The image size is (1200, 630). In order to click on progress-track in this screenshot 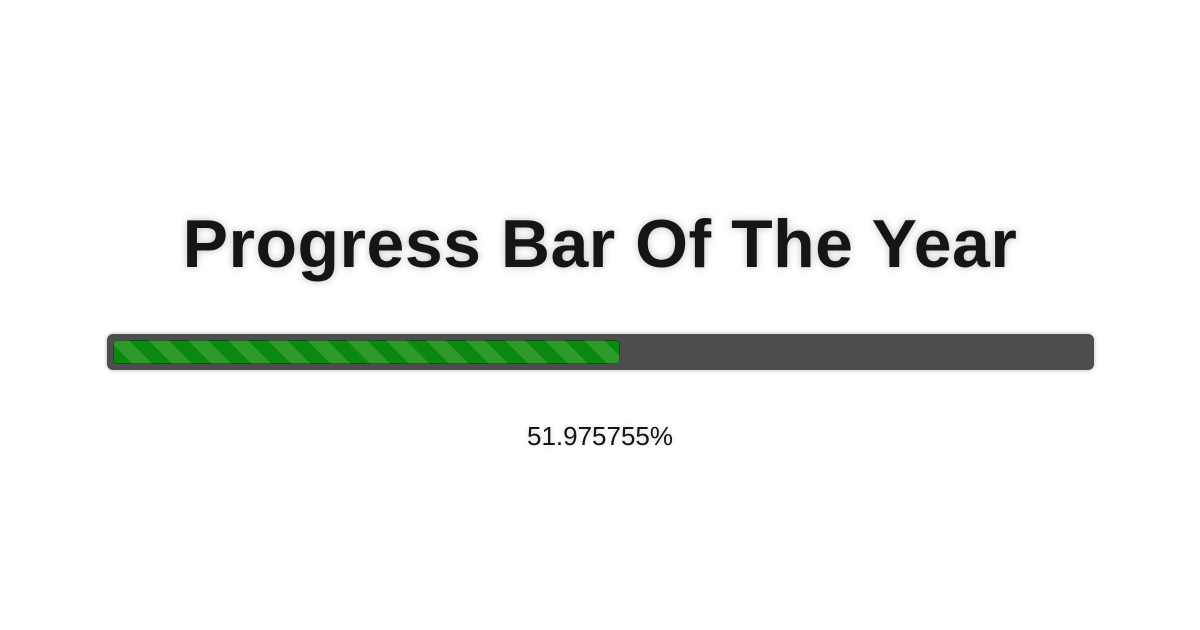, I will do `click(600, 352)`.